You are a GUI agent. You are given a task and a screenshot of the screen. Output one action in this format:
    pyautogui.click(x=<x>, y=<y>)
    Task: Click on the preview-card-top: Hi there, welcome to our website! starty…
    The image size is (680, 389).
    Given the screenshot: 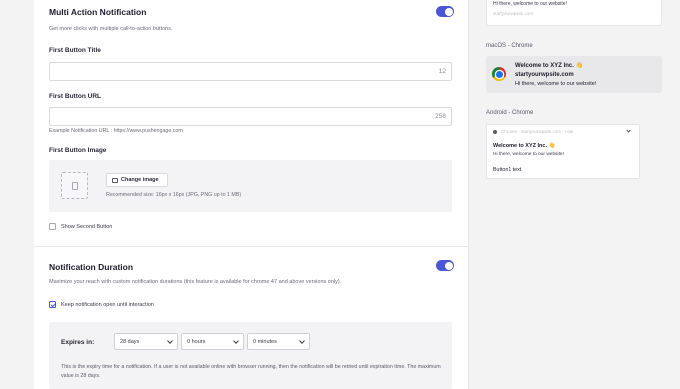 What is the action you would take?
    pyautogui.click(x=574, y=13)
    